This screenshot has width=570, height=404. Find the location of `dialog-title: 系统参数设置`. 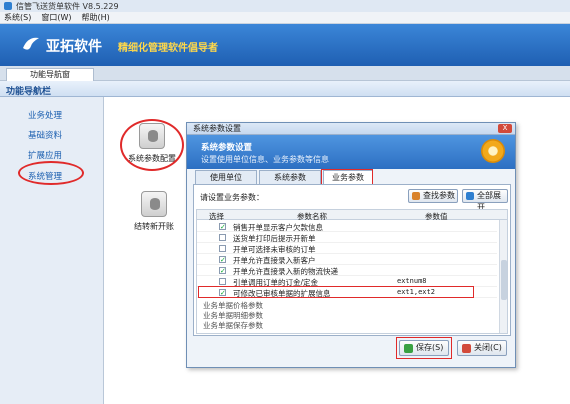

dialog-title: 系统参数设置 is located at coordinates (217, 128).